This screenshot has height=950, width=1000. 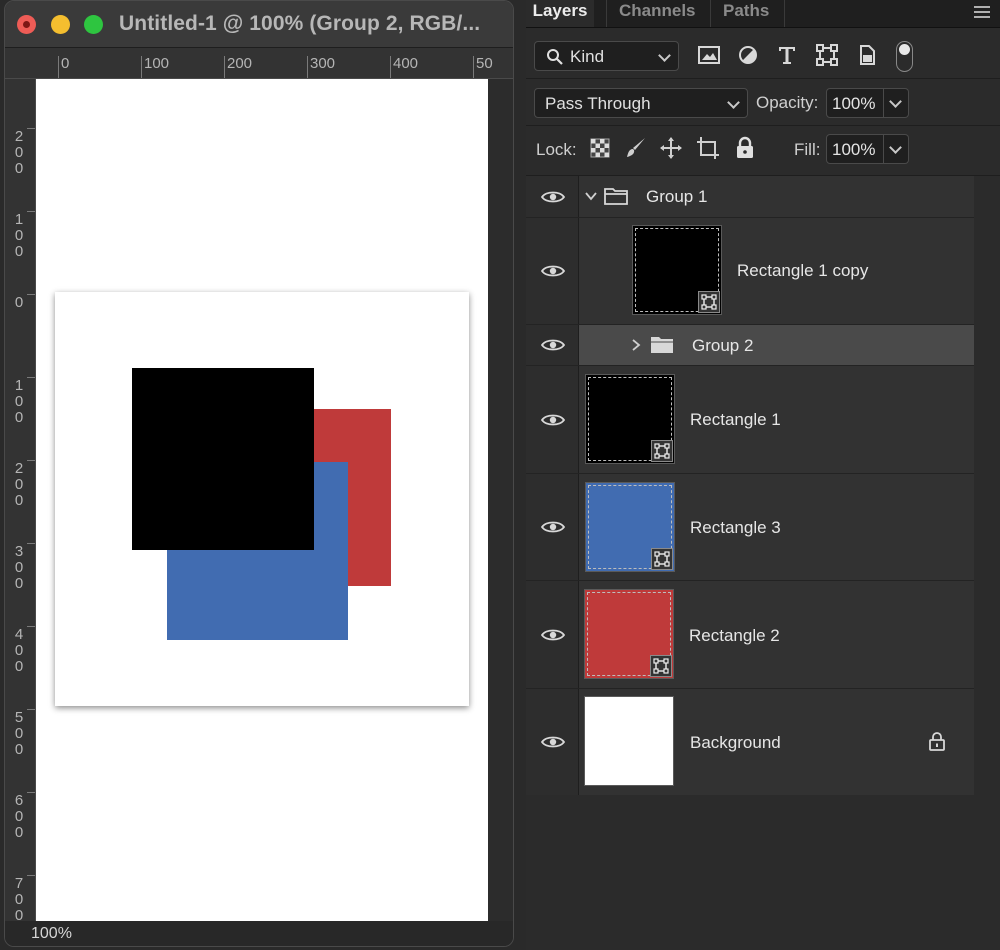 I want to click on opacity-dropdown-button, so click(x=896, y=103).